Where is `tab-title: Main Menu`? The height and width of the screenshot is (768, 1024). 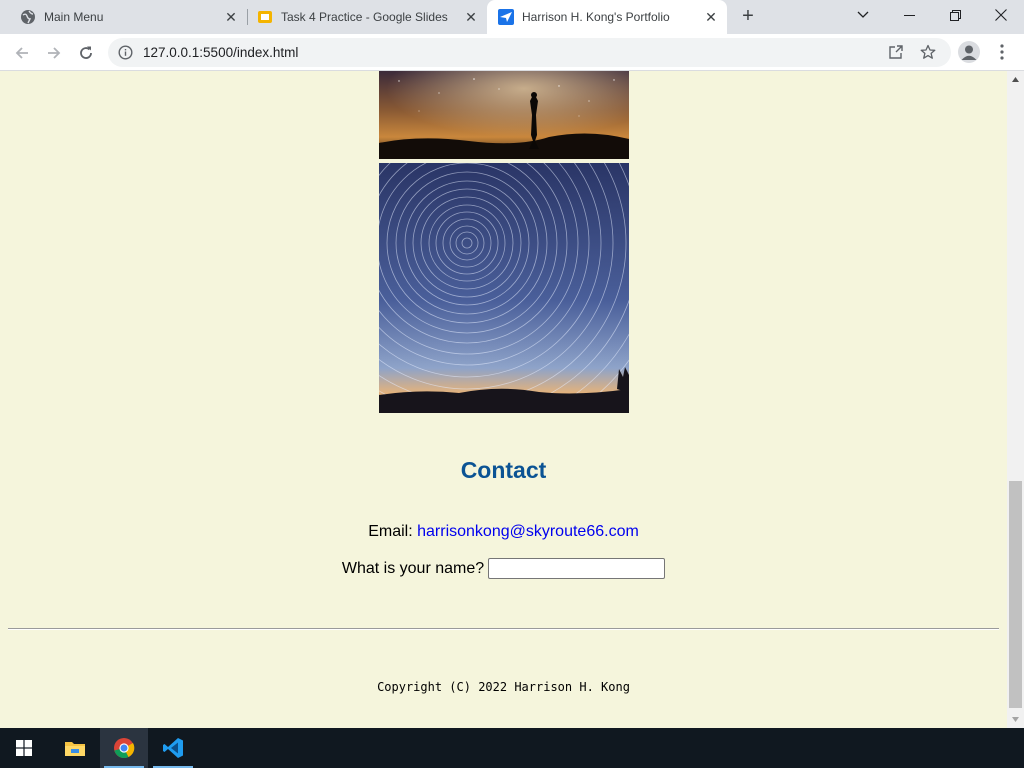
tab-title: Main Menu is located at coordinates (74, 17).